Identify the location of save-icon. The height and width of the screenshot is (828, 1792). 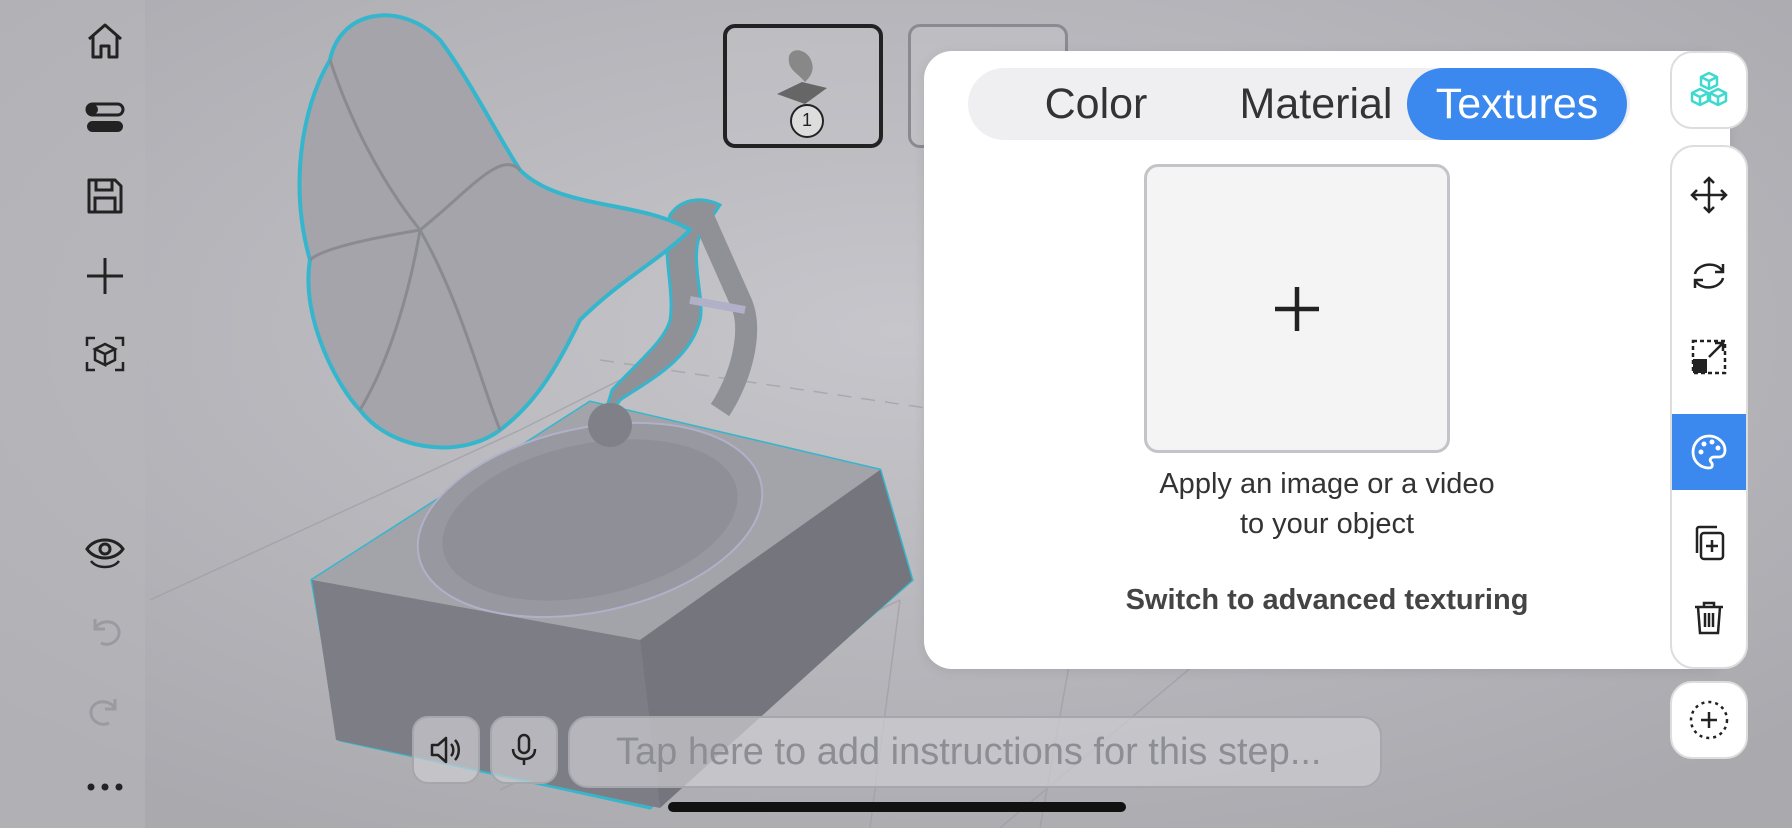
(105, 196).